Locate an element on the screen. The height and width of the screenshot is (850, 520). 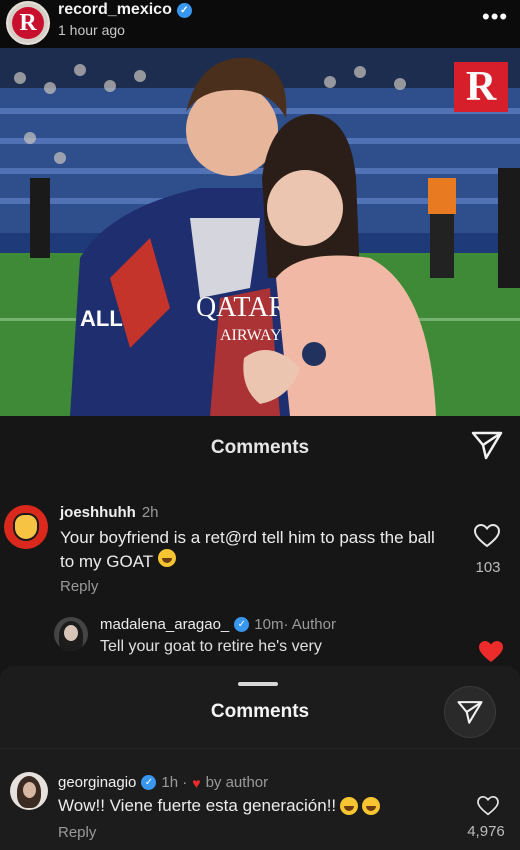
comments-title: Comments is located at coordinates (260, 447).